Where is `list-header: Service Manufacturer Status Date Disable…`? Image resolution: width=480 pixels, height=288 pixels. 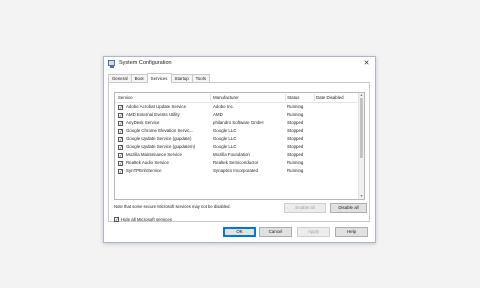 list-header: Service Manufacturer Status Date Disable… is located at coordinates (236, 98).